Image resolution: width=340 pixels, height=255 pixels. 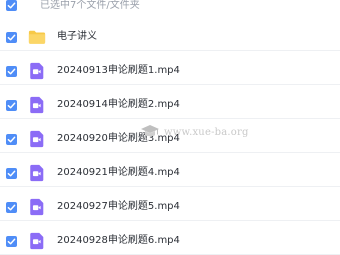 What do you see at coordinates (118, 104) in the screenshot?
I see `file-name: 20240914申论刷题2.mp4` at bounding box center [118, 104].